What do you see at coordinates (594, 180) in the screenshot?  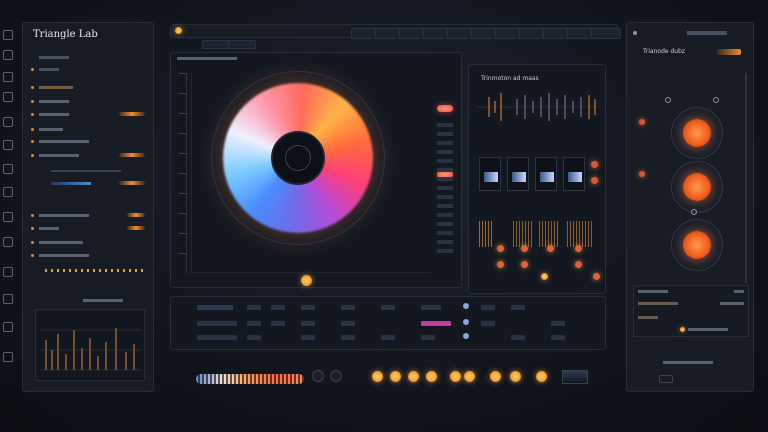 I see `clip-indicator` at bounding box center [594, 180].